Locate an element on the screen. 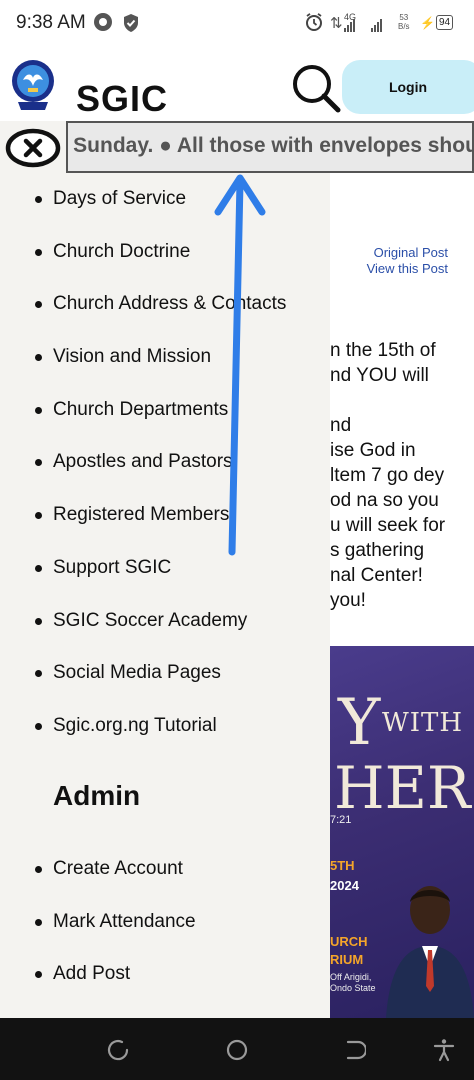 This screenshot has height=1080, width=474. site-header: SGIC Login is located at coordinates (237, 84).